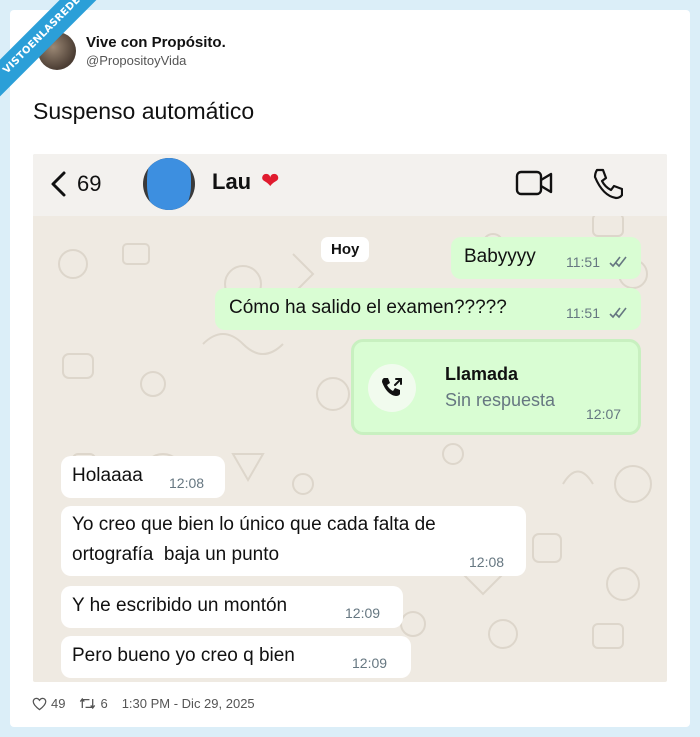 The width and height of the screenshot is (700, 737). What do you see at coordinates (270, 180) in the screenshot?
I see `heart-icon: ❤` at bounding box center [270, 180].